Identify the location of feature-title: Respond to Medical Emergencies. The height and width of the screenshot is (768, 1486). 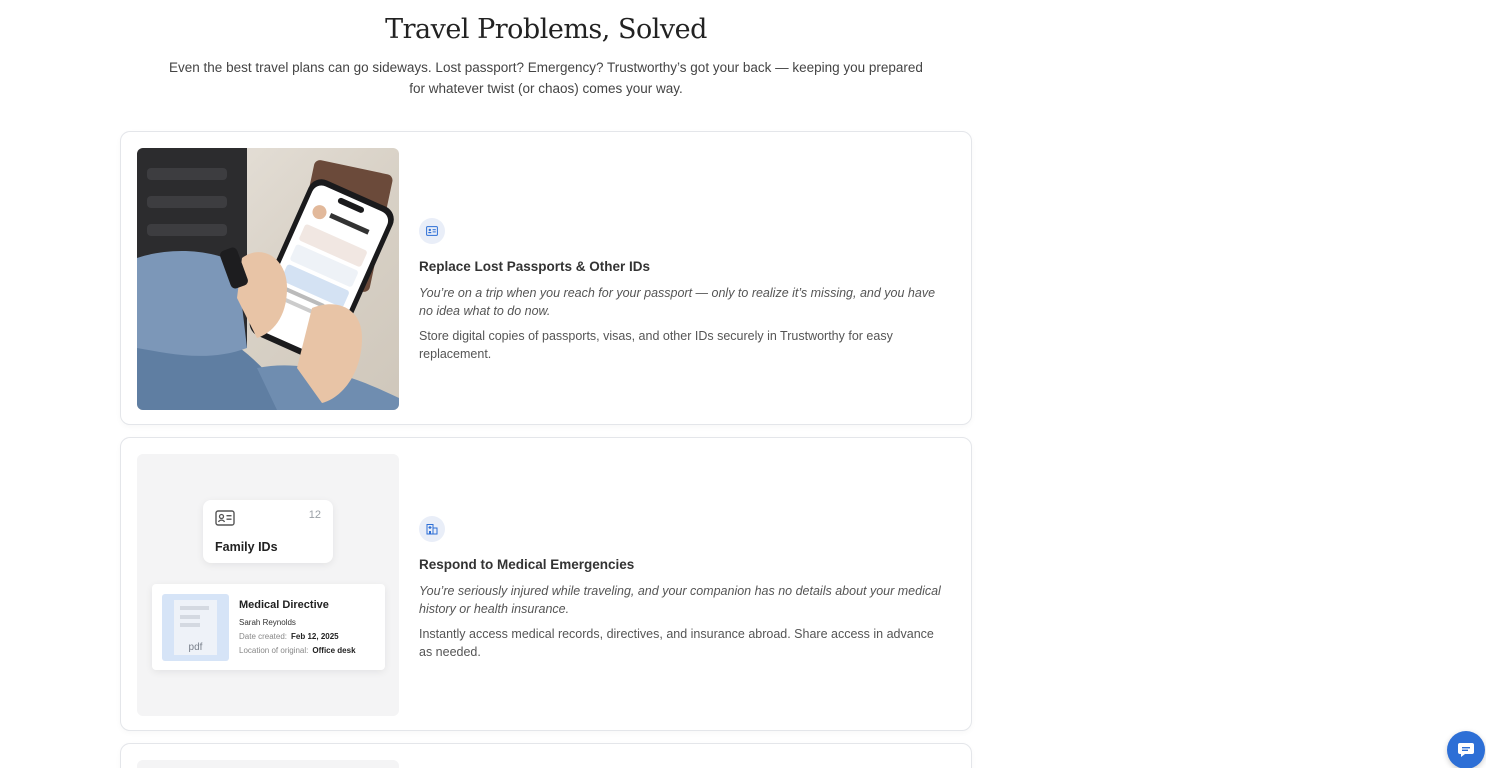
(527, 564).